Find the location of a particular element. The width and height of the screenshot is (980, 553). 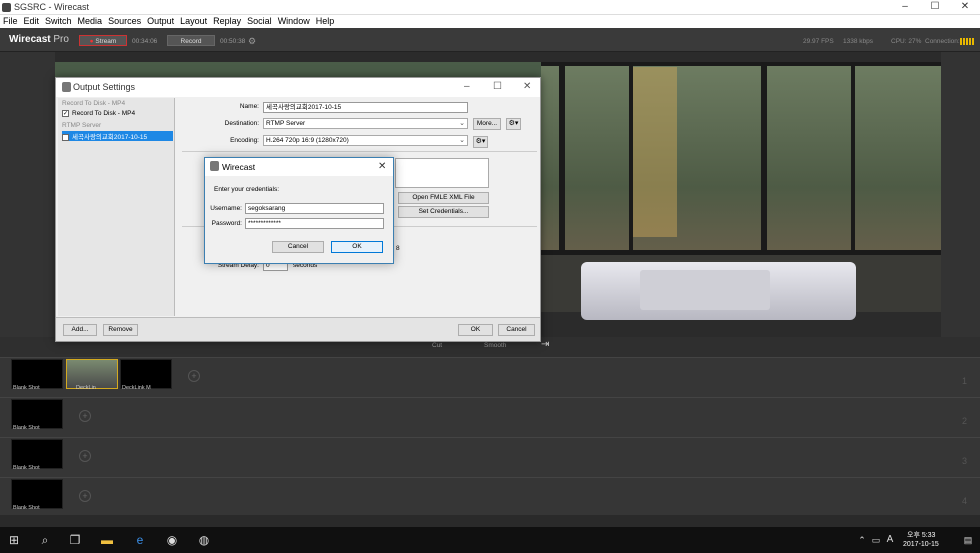

menu-file: File is located at coordinates (10, 21).